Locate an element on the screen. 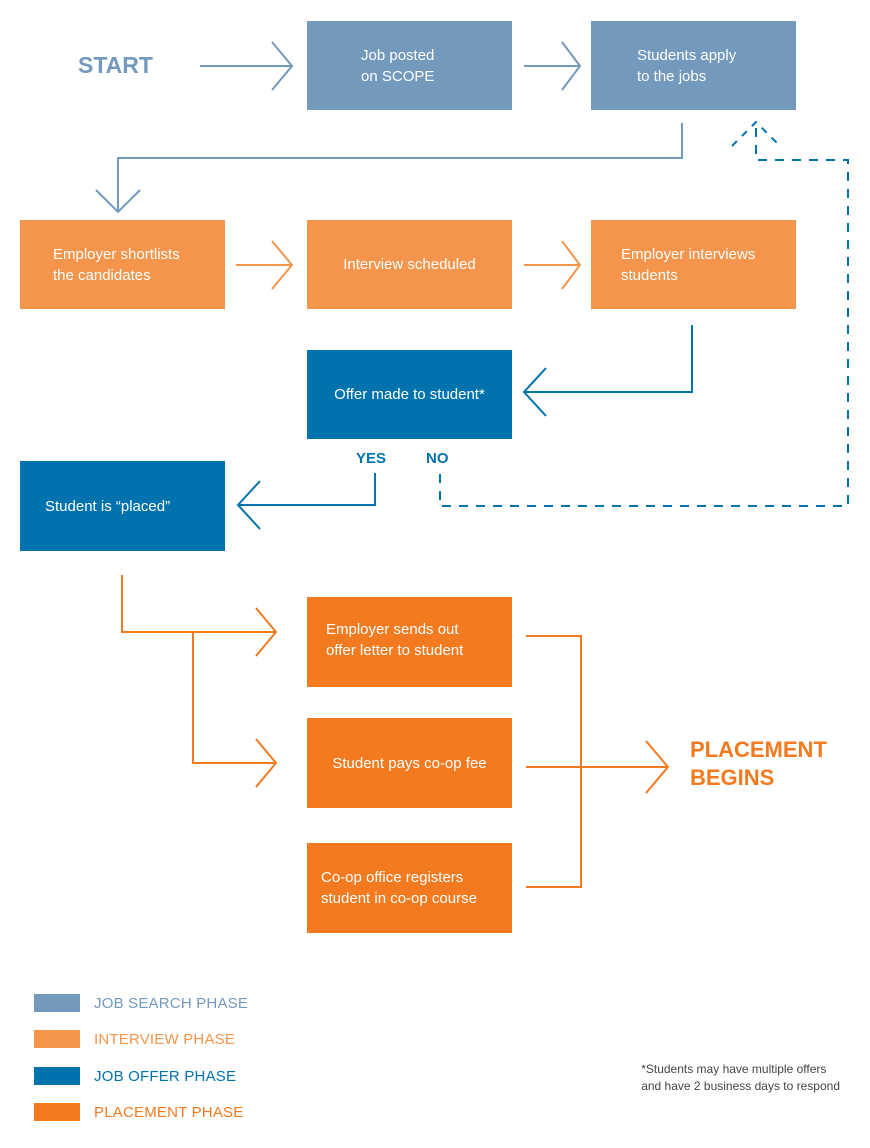 The width and height of the screenshot is (870, 1148). step-interview-scheduled: Interview scheduled is located at coordinates (409, 264).